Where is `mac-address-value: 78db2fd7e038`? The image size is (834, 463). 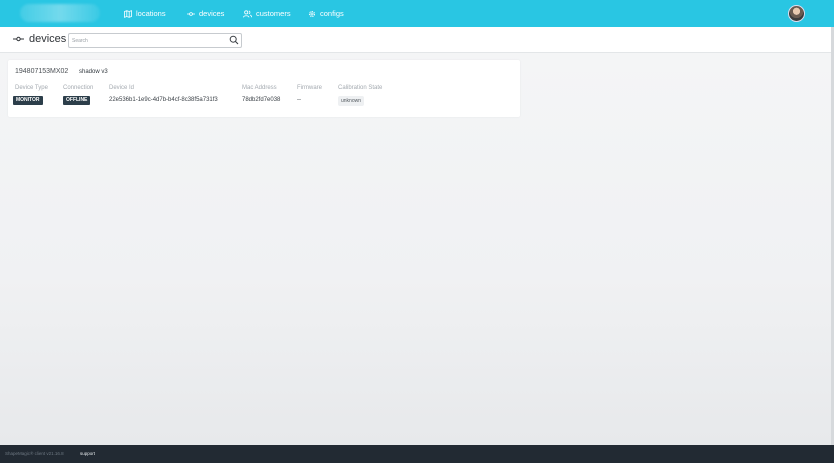
mac-address-value: 78db2fd7e038 is located at coordinates (261, 100).